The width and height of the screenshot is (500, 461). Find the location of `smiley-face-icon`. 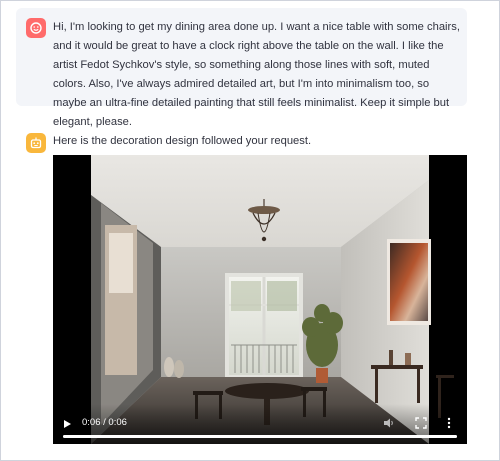

smiley-face-icon is located at coordinates (36, 28).